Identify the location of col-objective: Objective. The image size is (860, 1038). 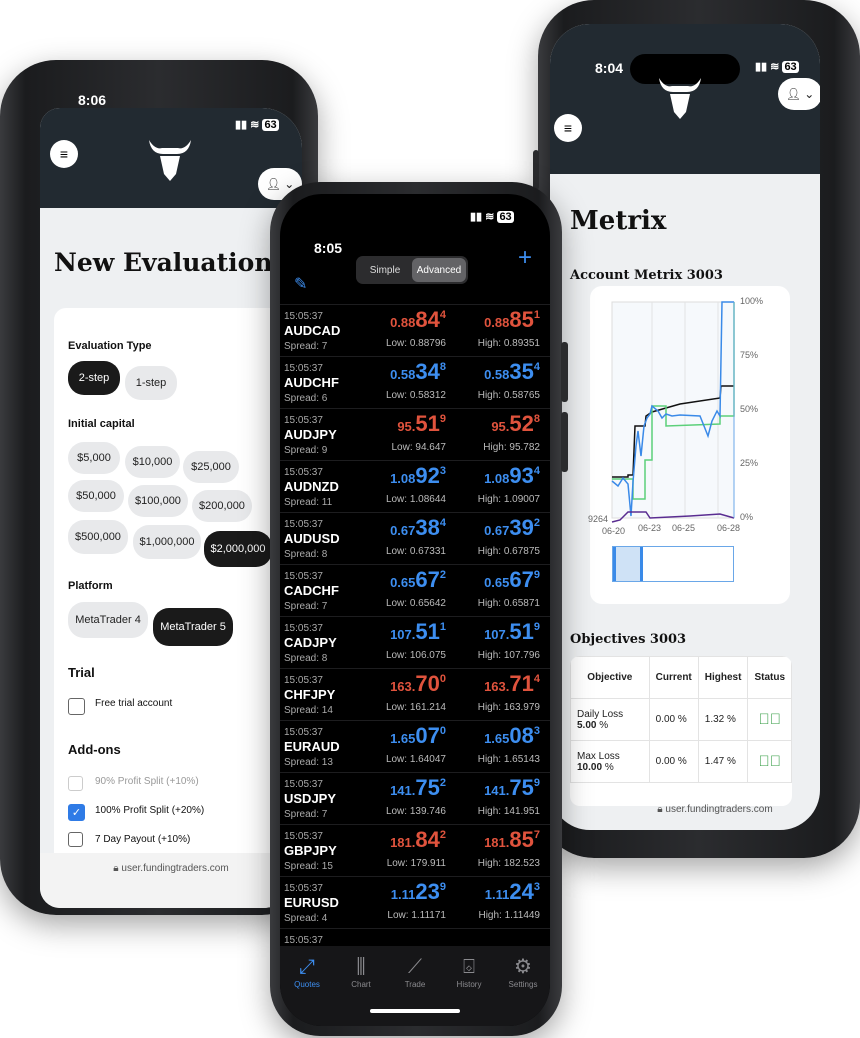
(610, 677).